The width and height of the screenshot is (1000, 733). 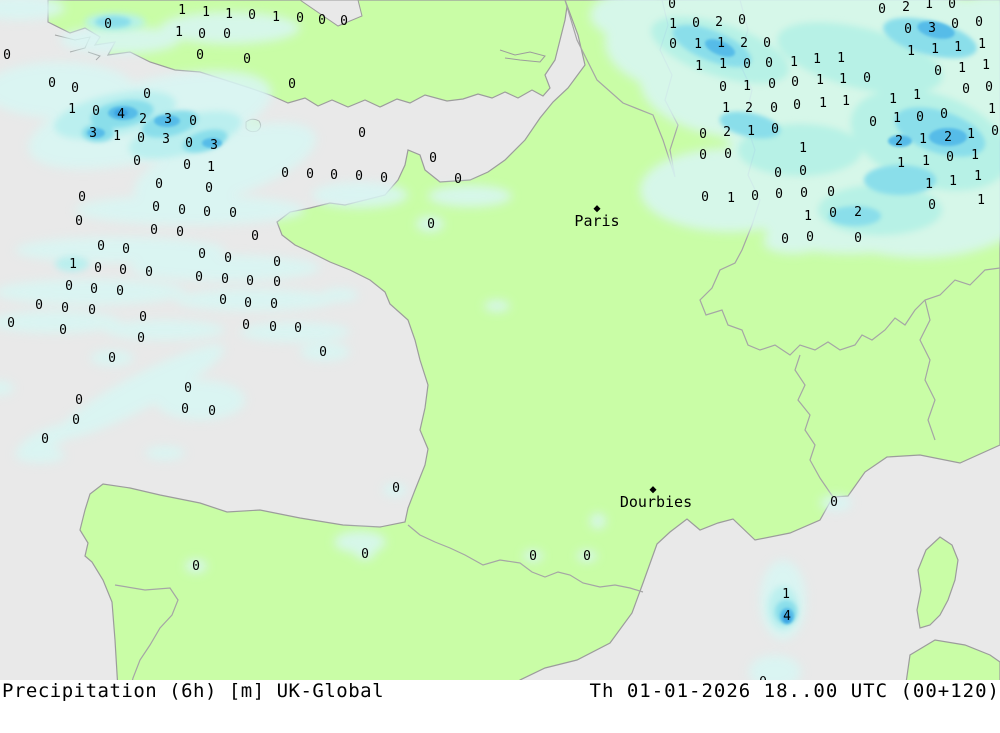 I want to click on city-label: Paris, so click(x=596, y=221).